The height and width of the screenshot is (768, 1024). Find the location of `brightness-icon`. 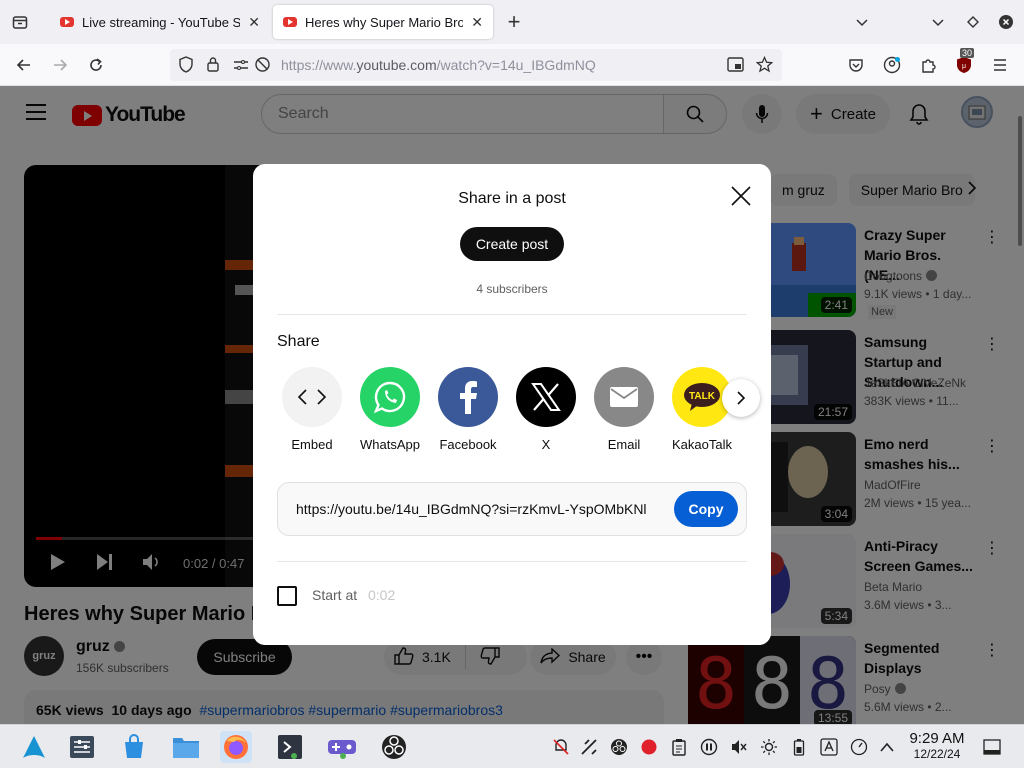

brightness-icon is located at coordinates (769, 747).